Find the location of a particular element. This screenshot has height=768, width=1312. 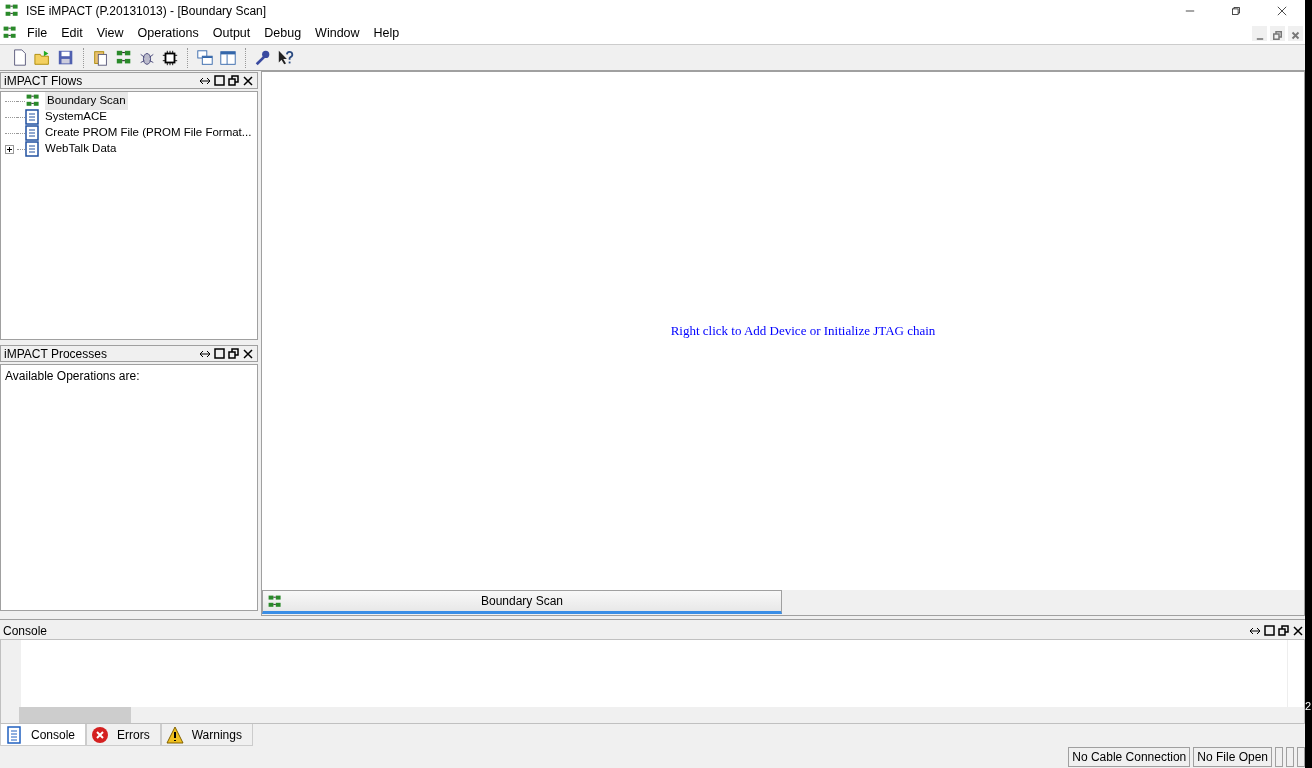

document-tab: Boundary Scan is located at coordinates (522, 602).